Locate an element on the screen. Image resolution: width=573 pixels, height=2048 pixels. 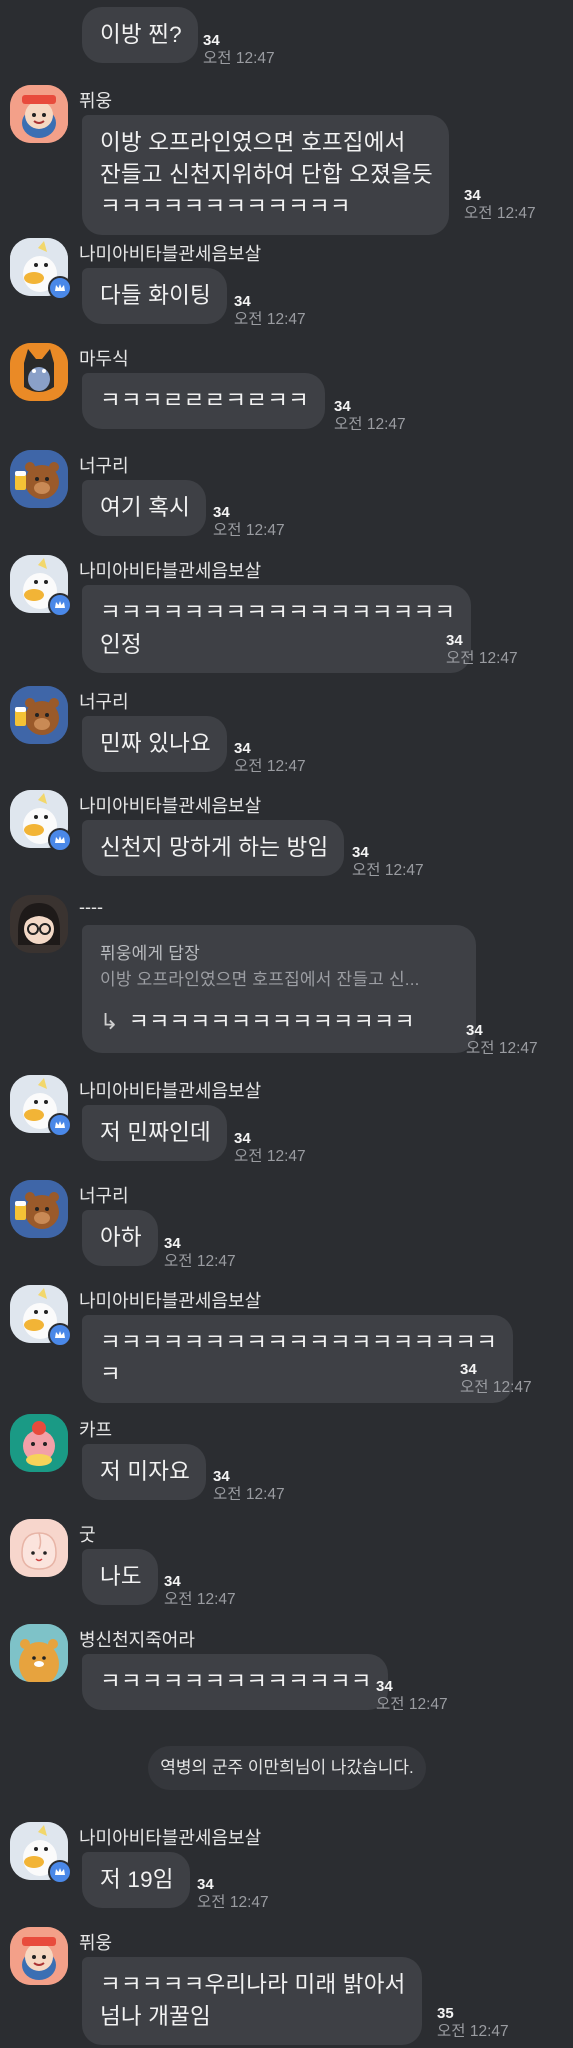
avatar-peach is located at coordinates (39, 1548).